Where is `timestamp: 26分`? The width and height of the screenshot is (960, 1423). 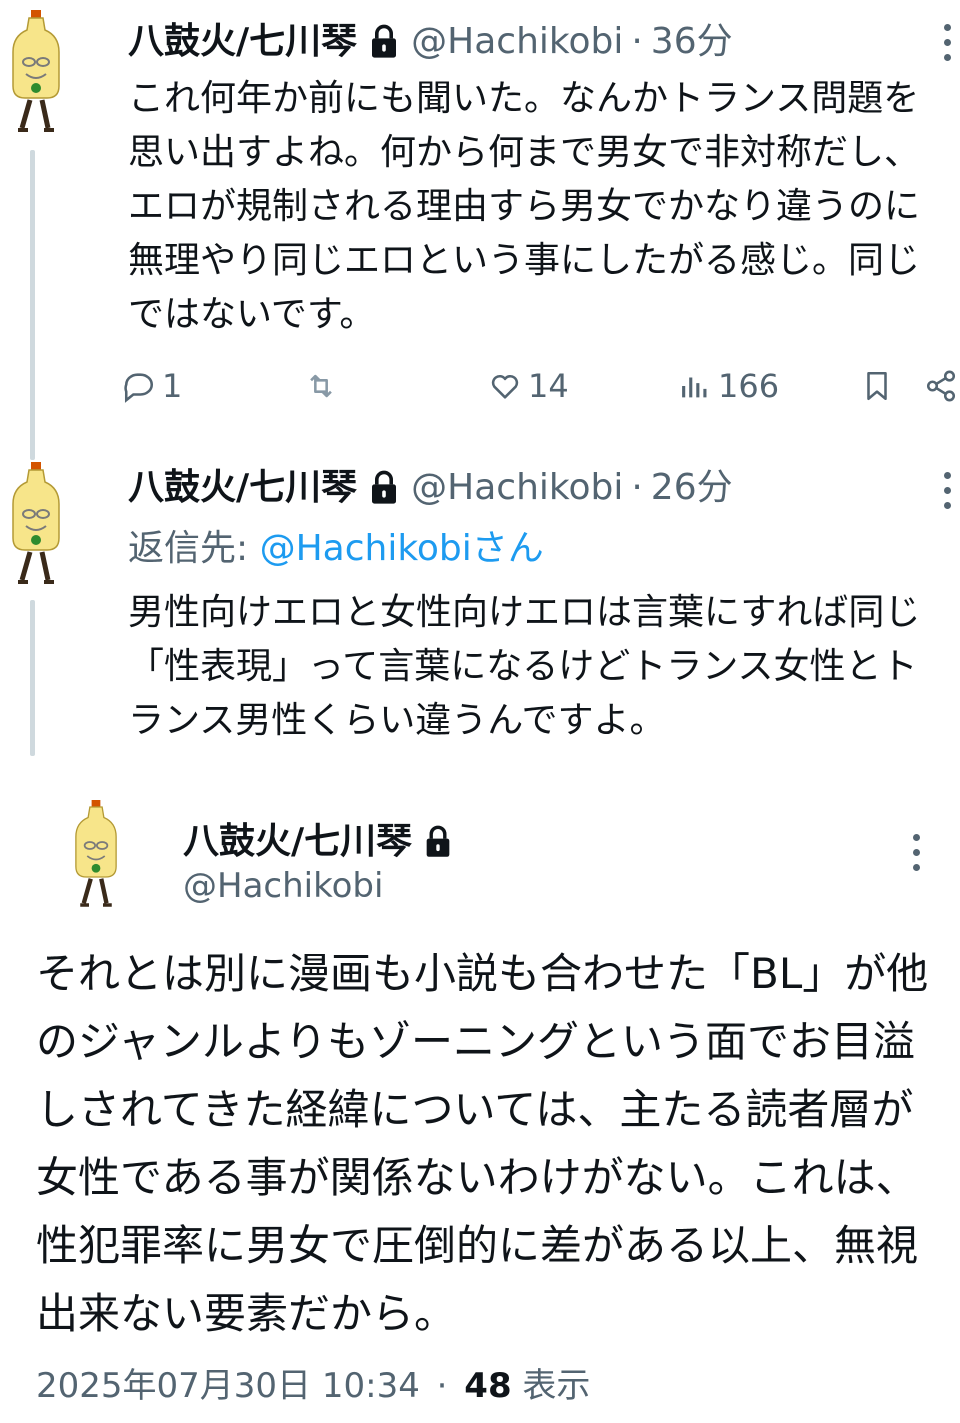
timestamp: 26分 is located at coordinates (692, 488).